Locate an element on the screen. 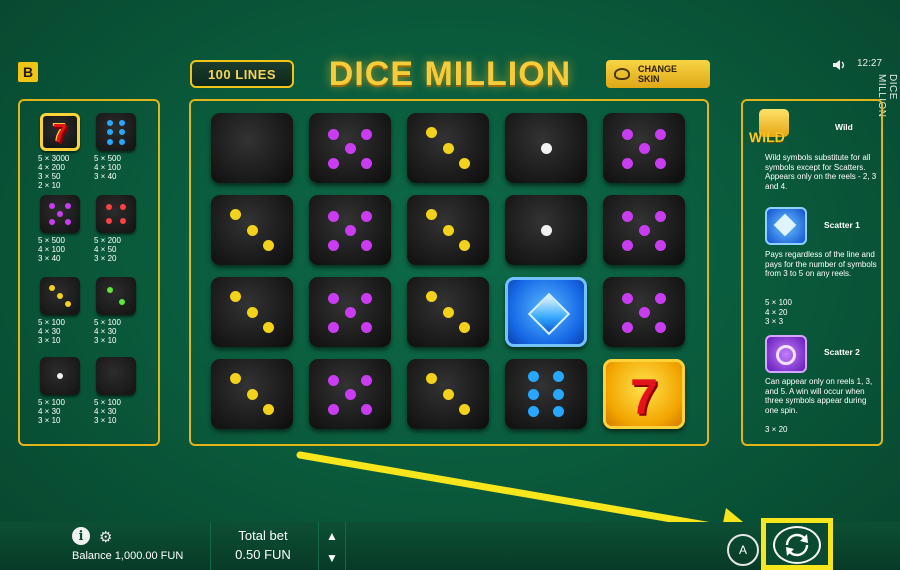 The height and width of the screenshot is (570, 900). lines-button: 100 LINES is located at coordinates (242, 74).